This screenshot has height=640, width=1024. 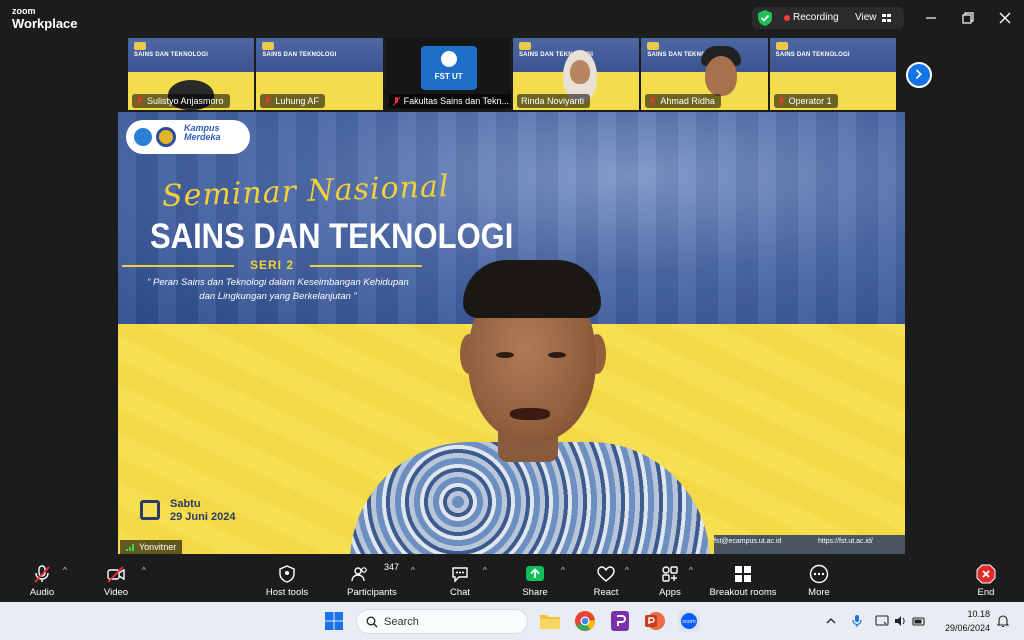 What do you see at coordinates (65, 570) in the screenshot?
I see `audio-options-caret: ^` at bounding box center [65, 570].